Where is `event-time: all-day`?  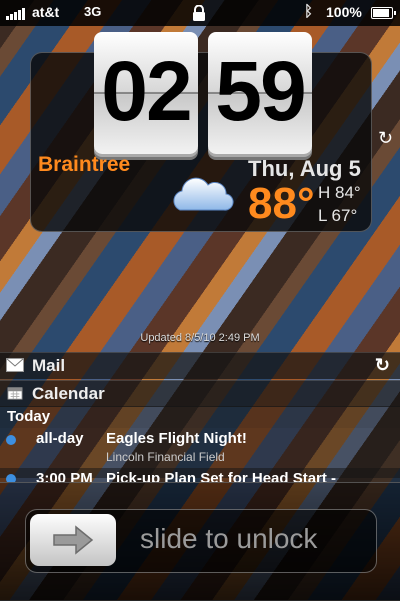
event-time: all-day is located at coordinates (60, 438).